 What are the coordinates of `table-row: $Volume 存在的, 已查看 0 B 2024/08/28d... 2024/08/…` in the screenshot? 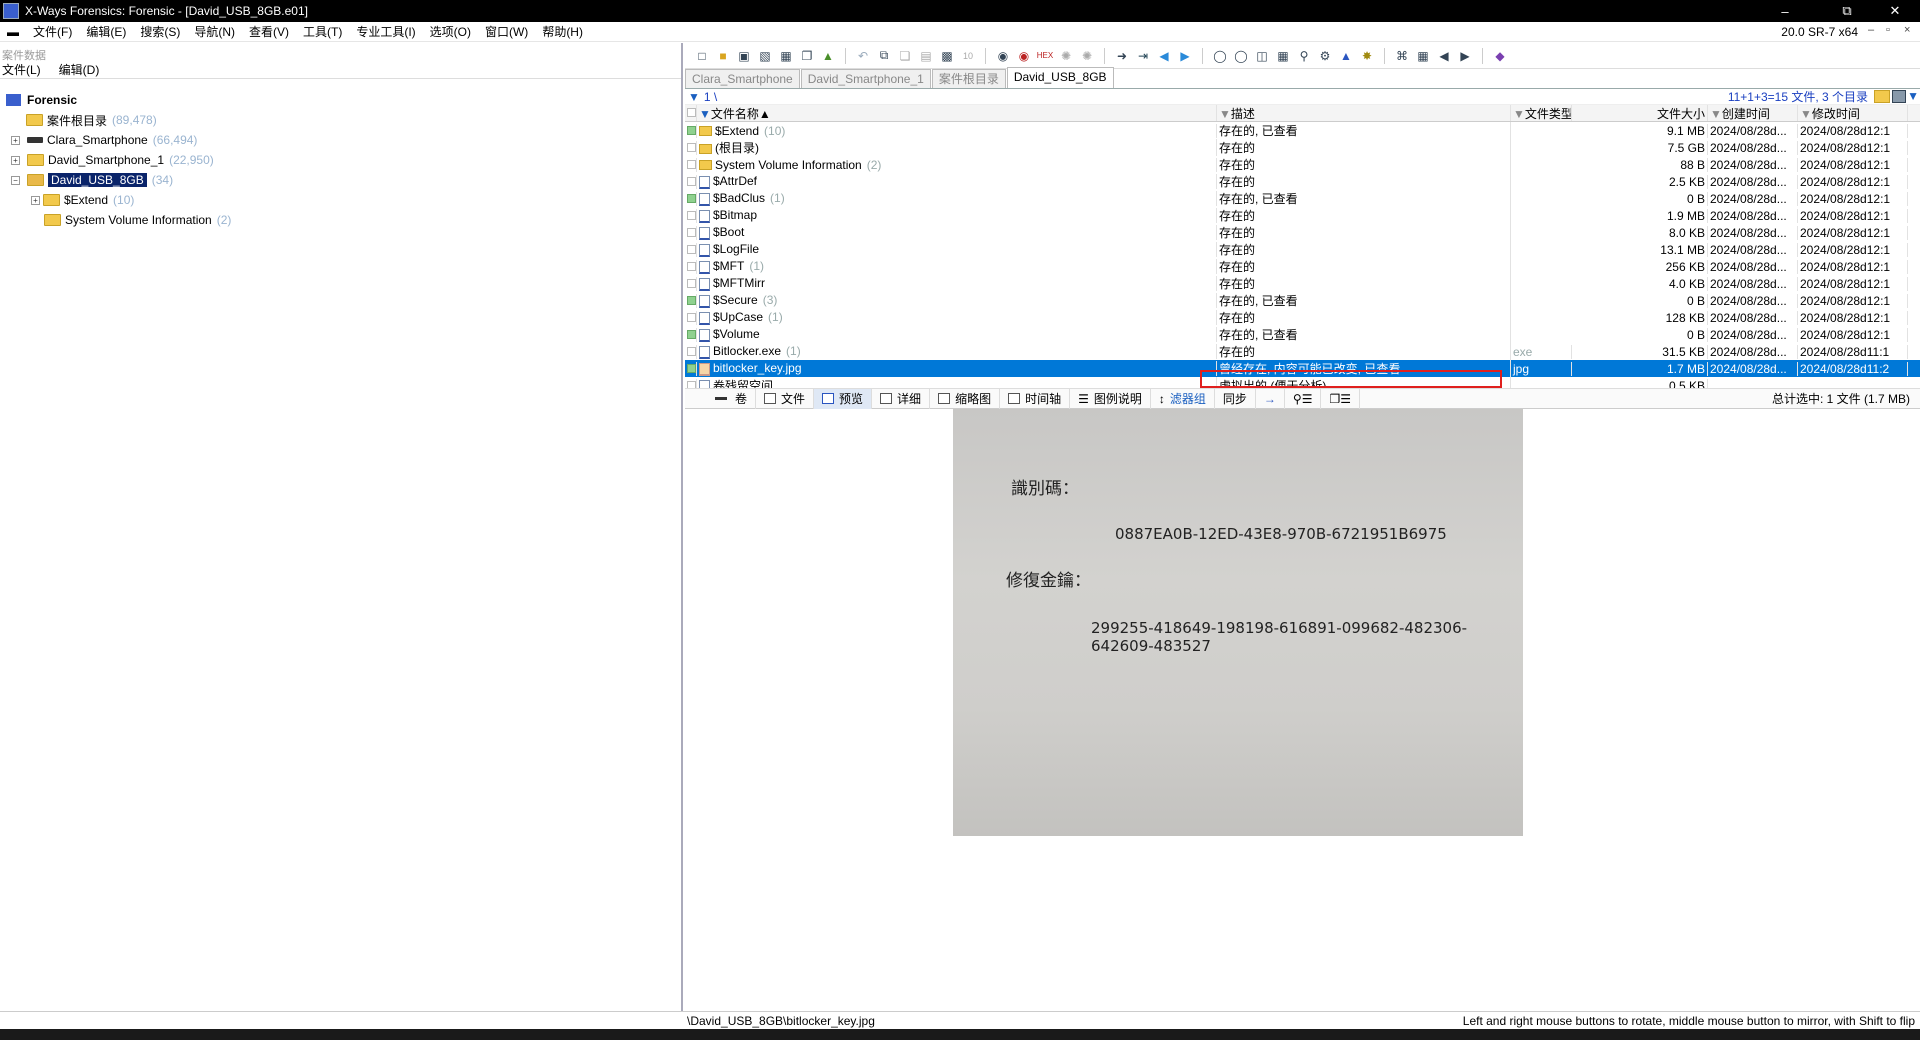 It's located at (1302, 334).